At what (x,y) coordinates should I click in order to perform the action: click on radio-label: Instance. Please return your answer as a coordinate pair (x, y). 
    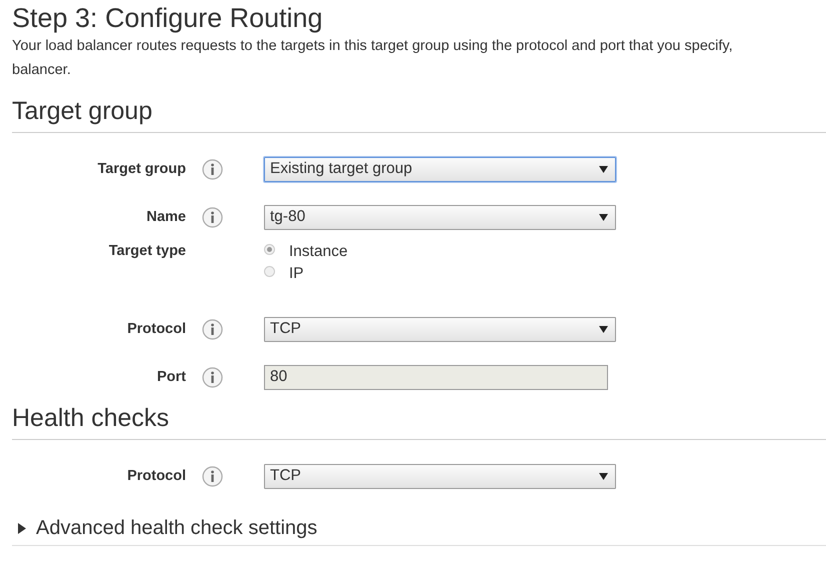
    Looking at the image, I should click on (318, 252).